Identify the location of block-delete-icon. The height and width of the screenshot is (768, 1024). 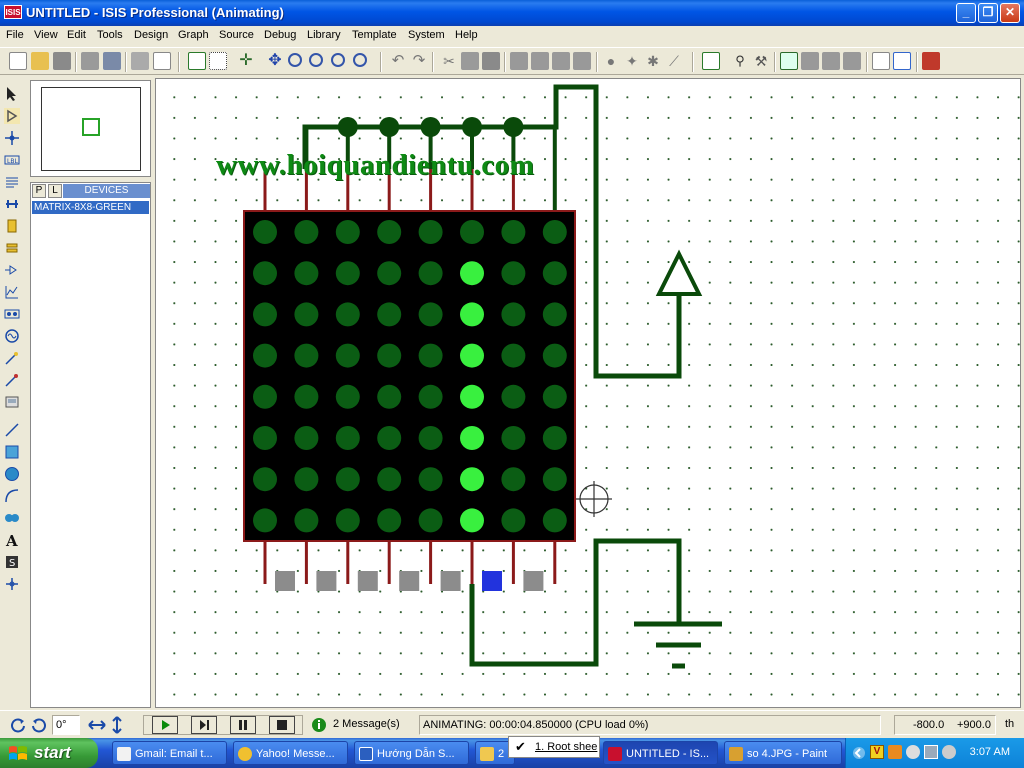
(582, 61).